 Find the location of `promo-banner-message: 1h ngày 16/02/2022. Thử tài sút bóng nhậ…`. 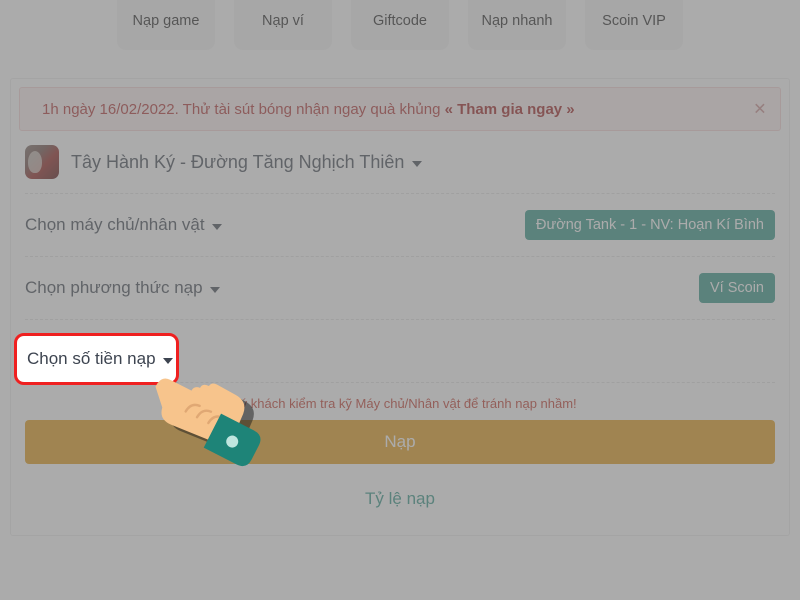

promo-banner-message: 1h ngày 16/02/2022. Thử tài sút bóng nhậ… is located at coordinates (243, 109).